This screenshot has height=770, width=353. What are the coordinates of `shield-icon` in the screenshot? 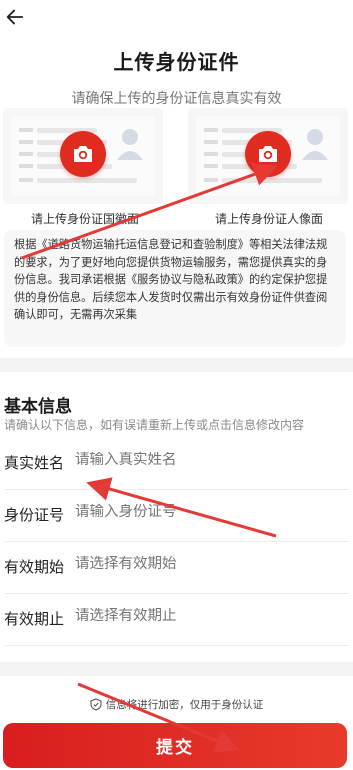 It's located at (96, 704).